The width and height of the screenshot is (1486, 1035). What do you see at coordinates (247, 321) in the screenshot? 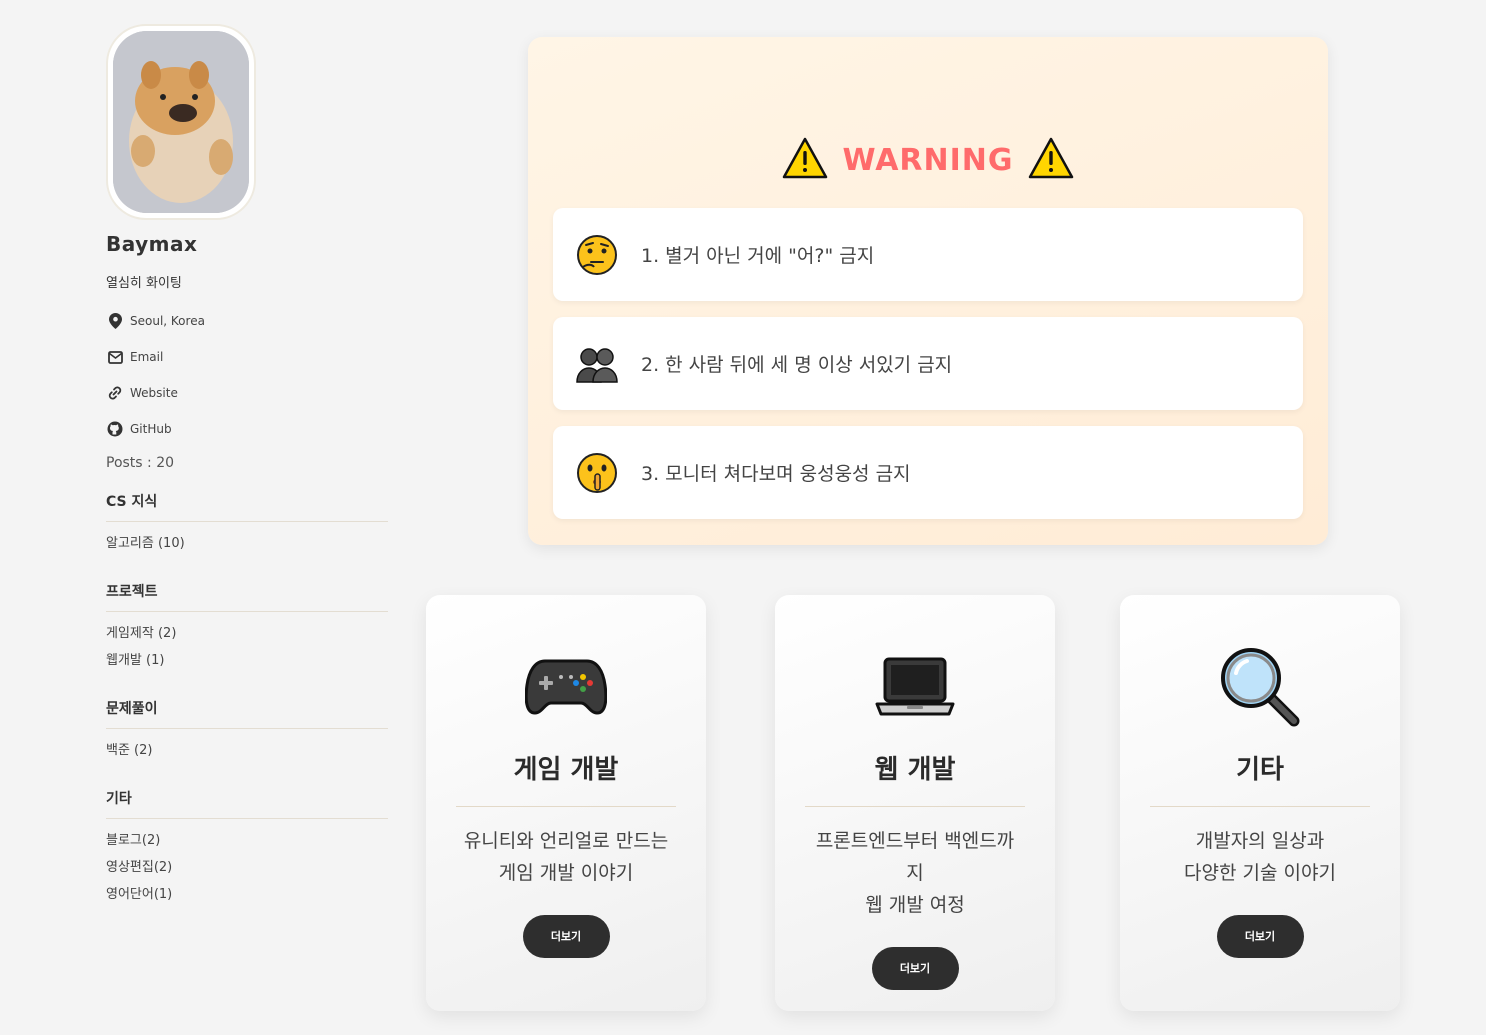
I see `location-link: Seoul, Korea` at bounding box center [247, 321].